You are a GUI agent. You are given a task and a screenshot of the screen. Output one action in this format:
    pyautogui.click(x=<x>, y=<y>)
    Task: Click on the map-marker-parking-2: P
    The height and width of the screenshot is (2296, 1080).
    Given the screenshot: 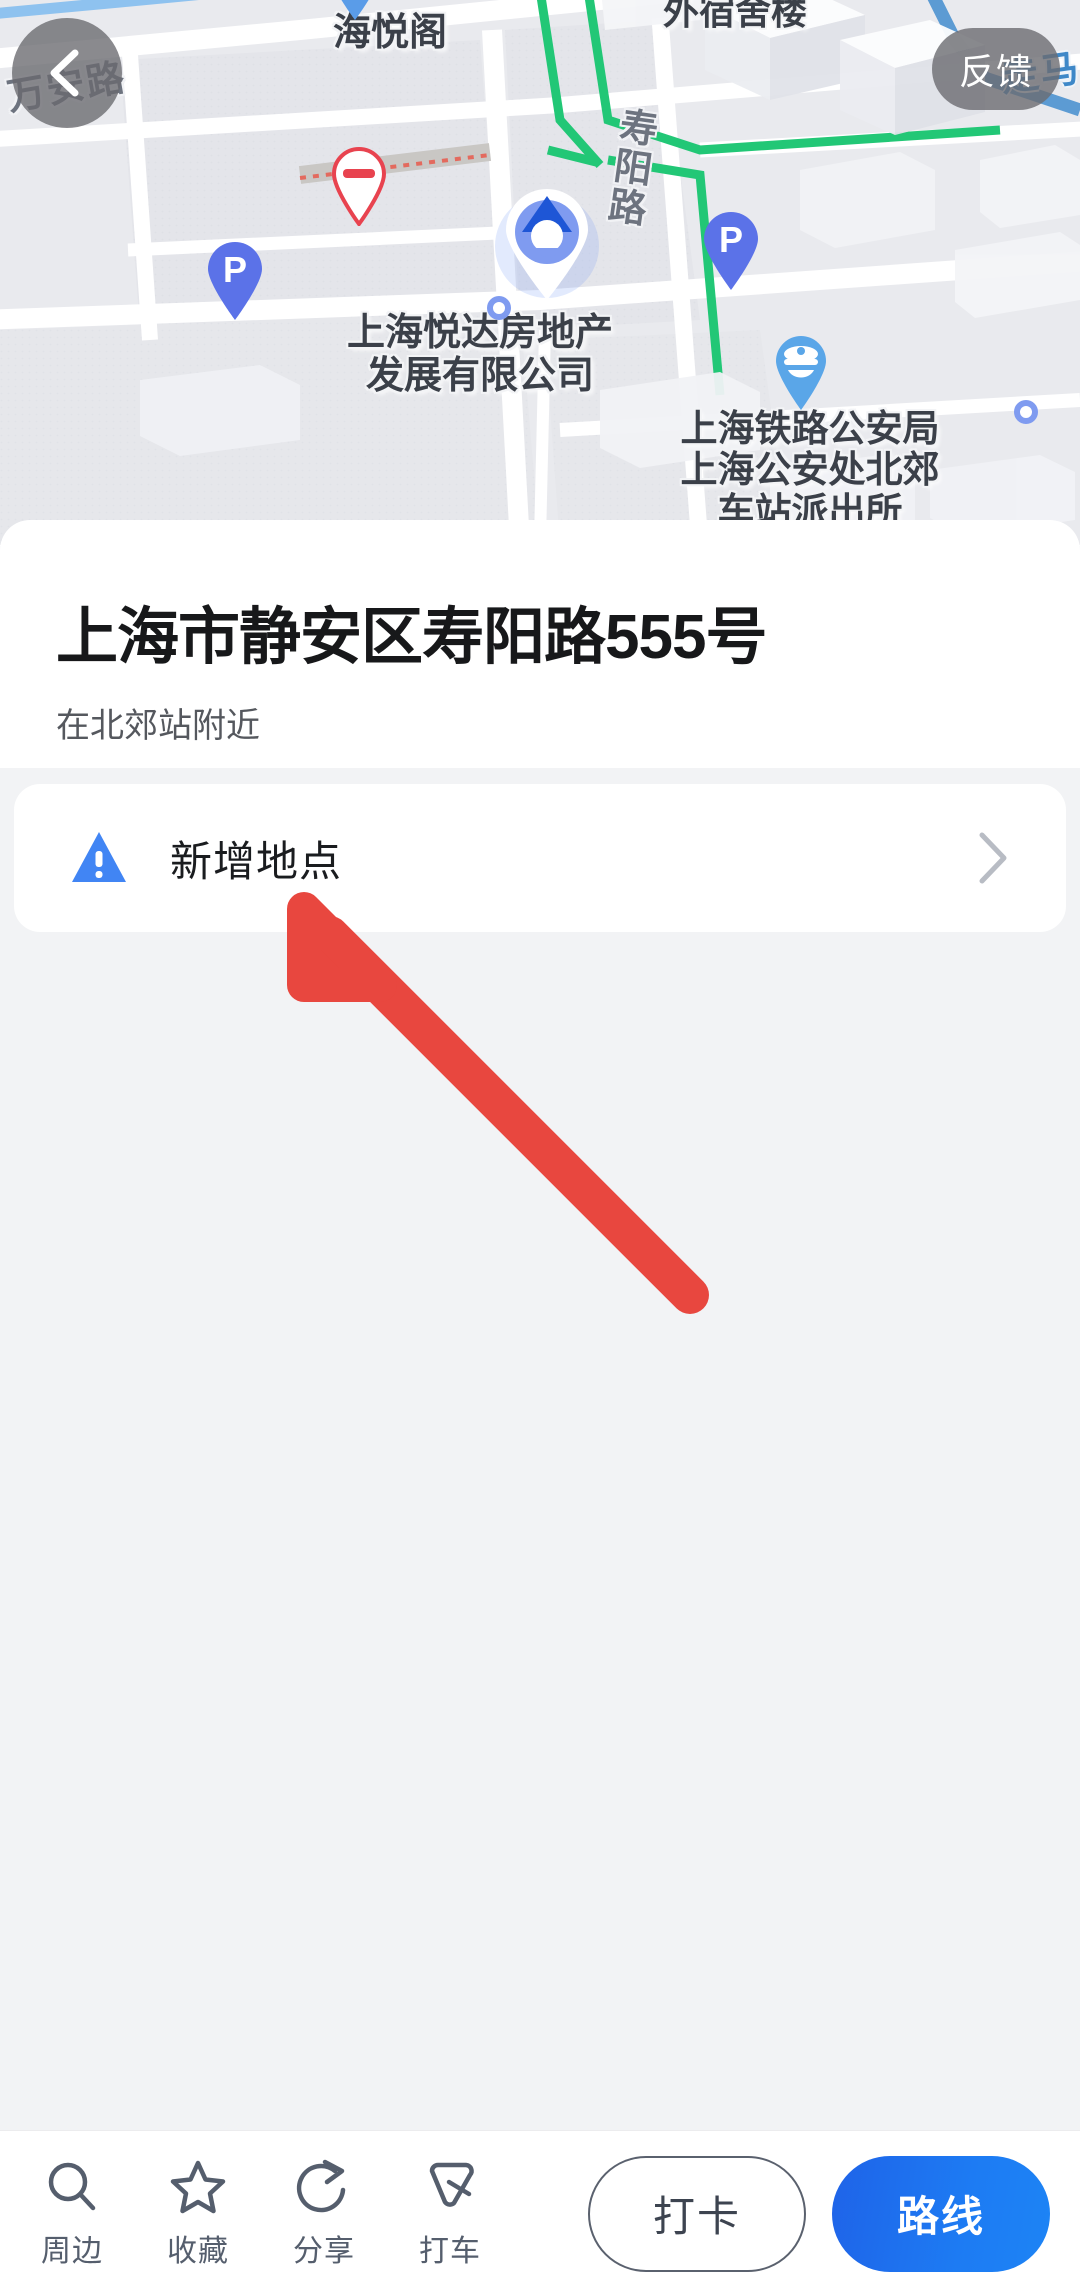 What is the action you would take?
    pyautogui.click(x=731, y=250)
    